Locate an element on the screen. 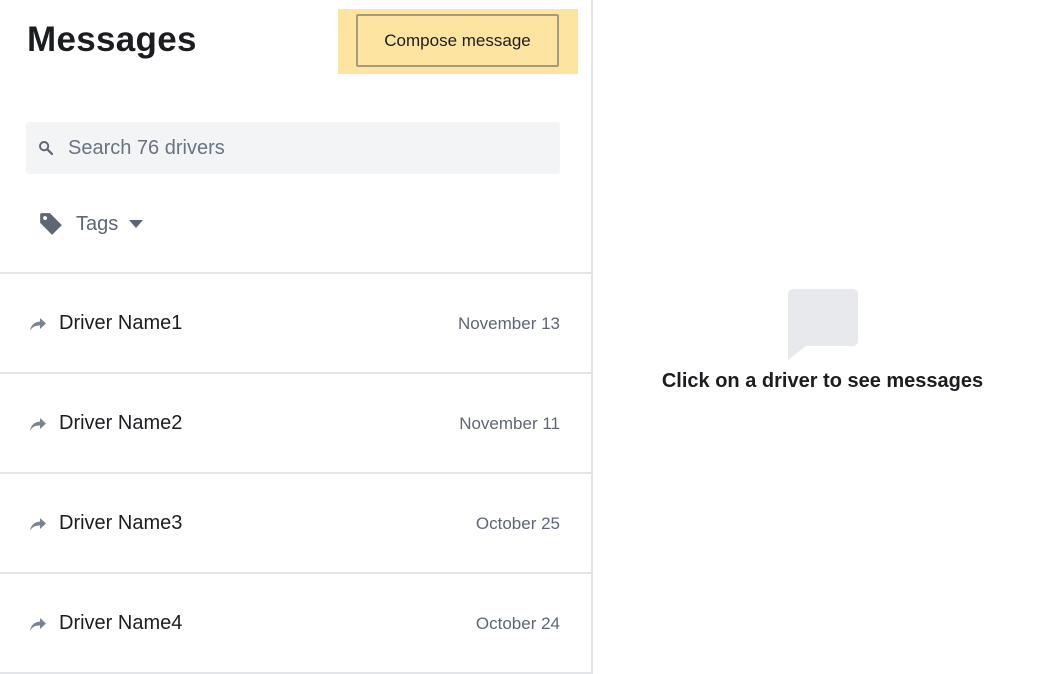 The image size is (1052, 674). driver-name: Driver Name1 is located at coordinates (121, 323).